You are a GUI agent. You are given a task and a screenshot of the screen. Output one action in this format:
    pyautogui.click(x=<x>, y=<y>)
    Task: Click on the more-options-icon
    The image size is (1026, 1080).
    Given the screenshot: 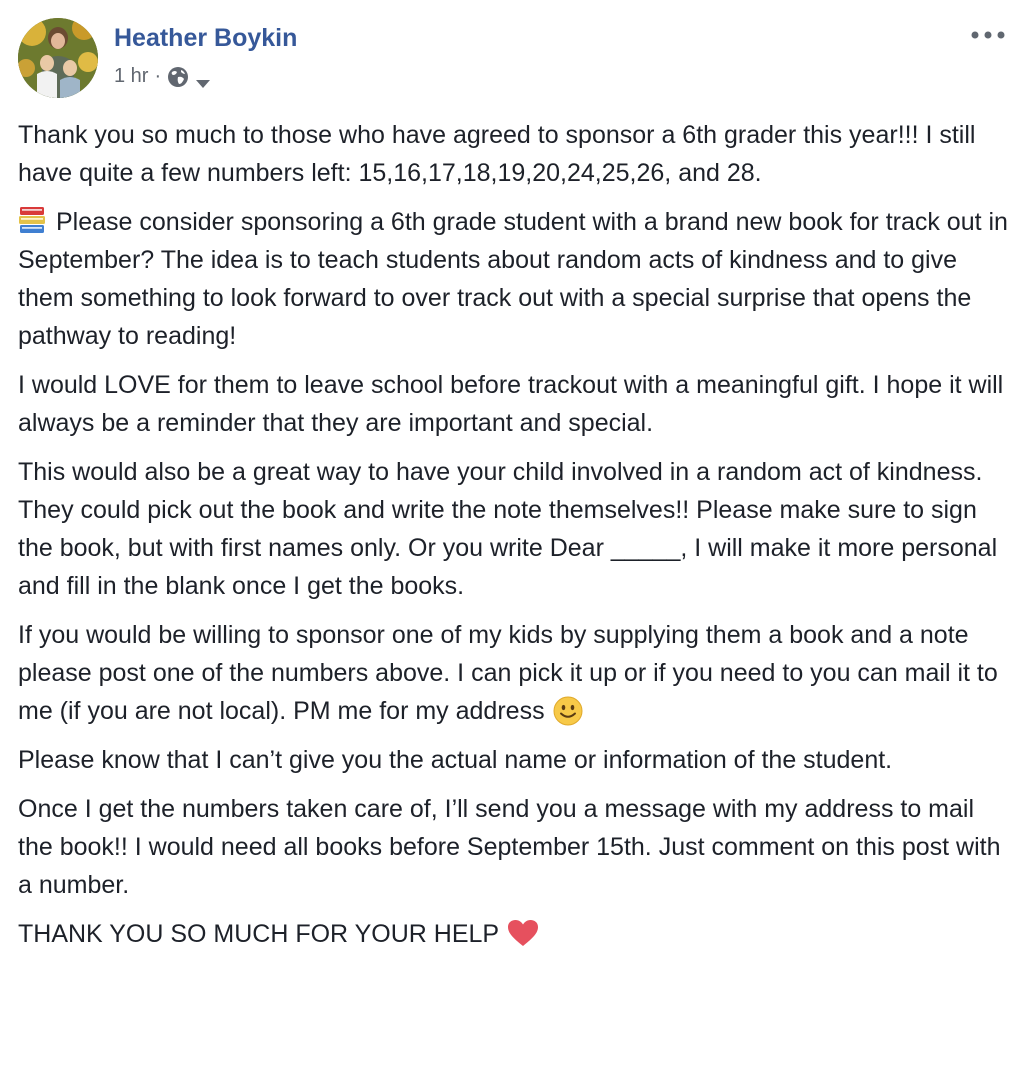 What is the action you would take?
    pyautogui.click(x=988, y=35)
    